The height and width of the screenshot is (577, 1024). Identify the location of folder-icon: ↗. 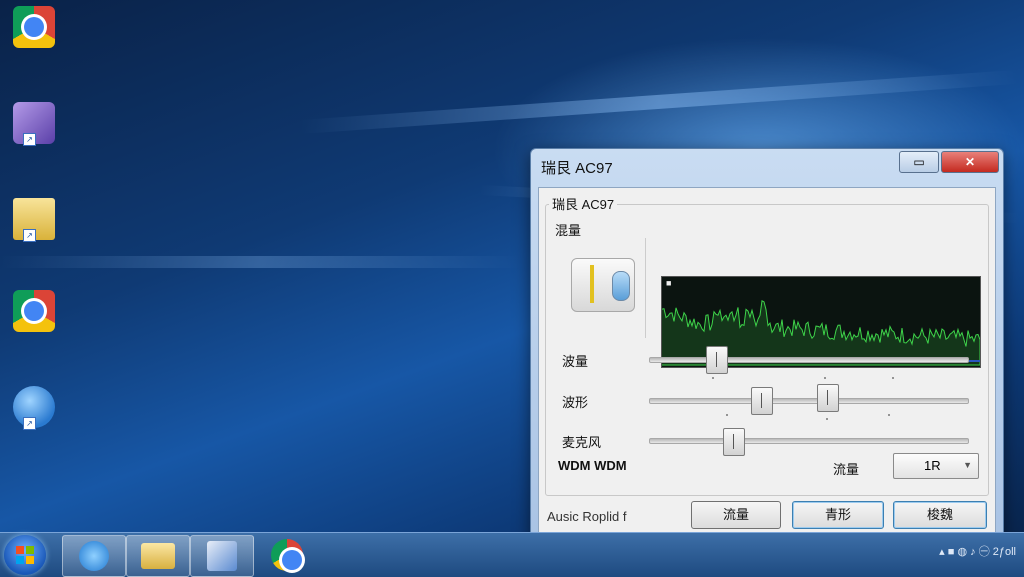
(34, 220).